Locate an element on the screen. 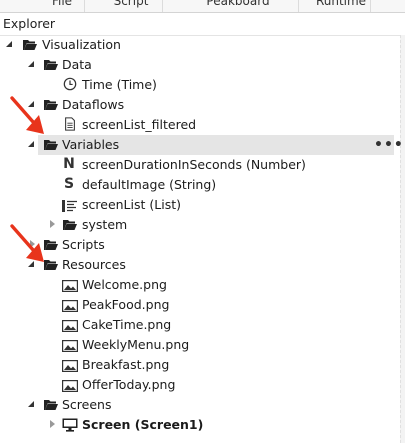 The width and height of the screenshot is (405, 443). tree-item-resource: OfferToday.png is located at coordinates (200, 385).